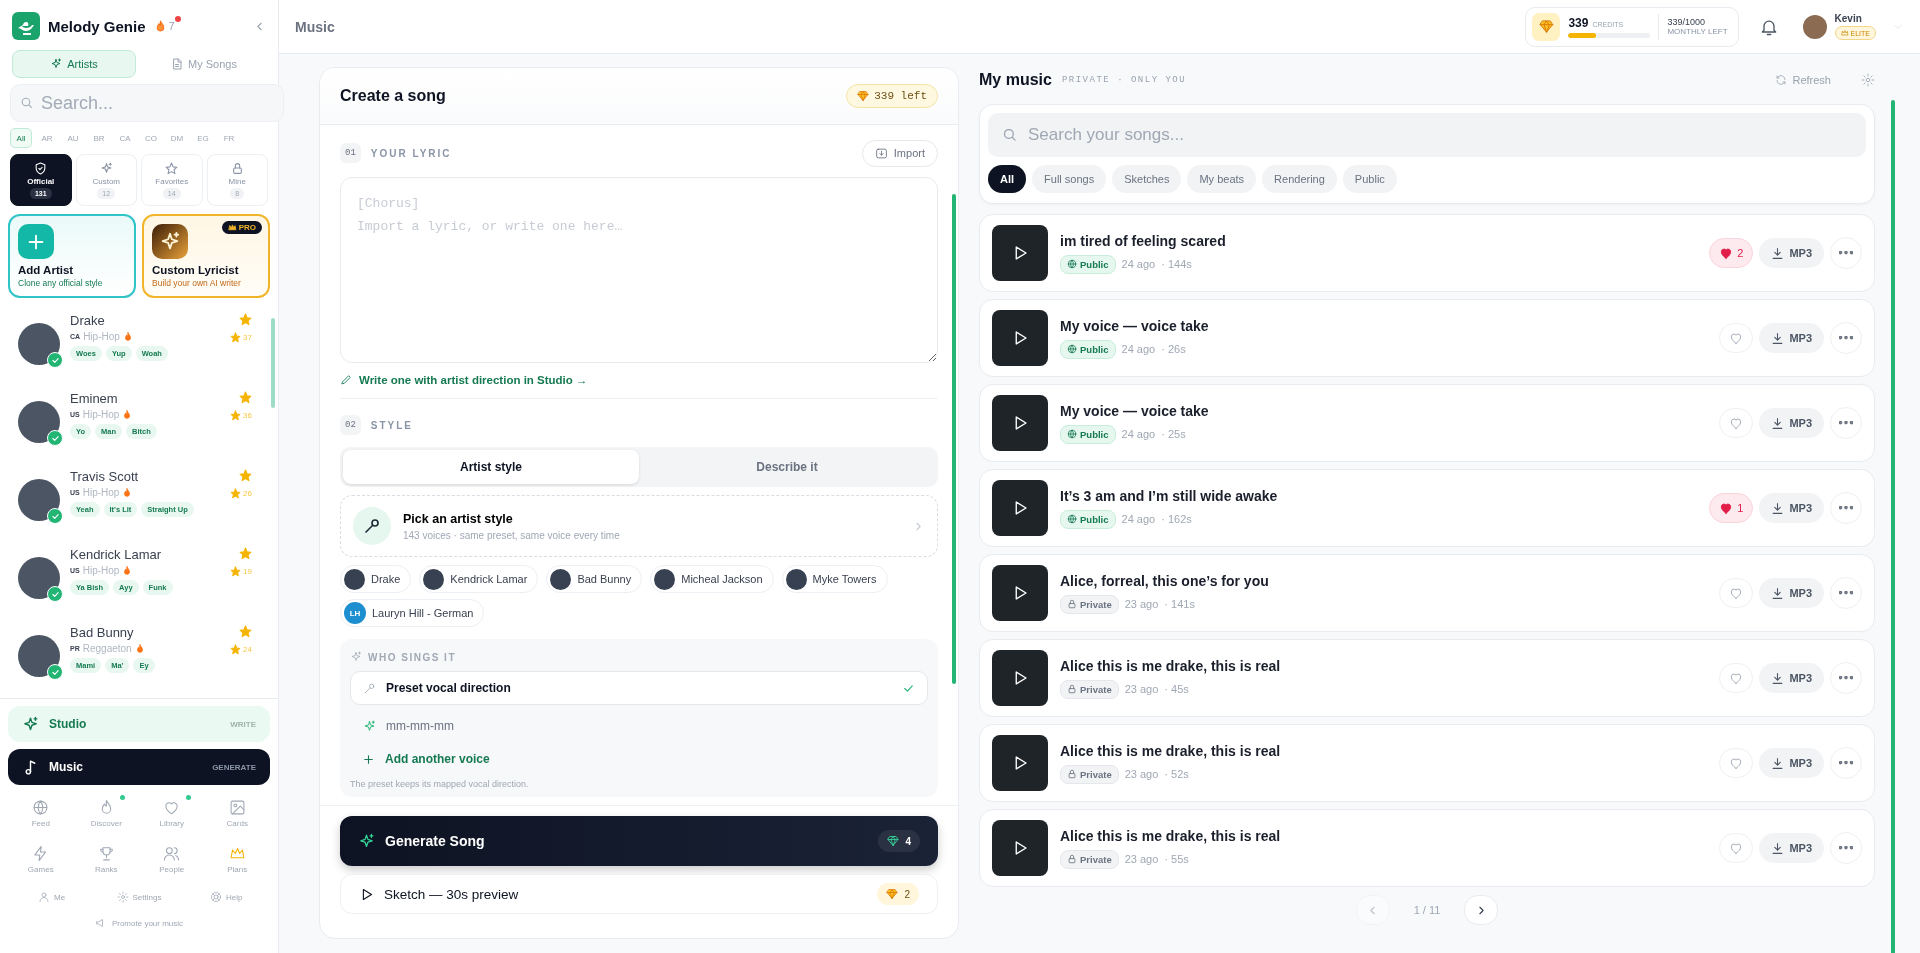  What do you see at coordinates (41, 813) in the screenshot?
I see `nav-item: Feed` at bounding box center [41, 813].